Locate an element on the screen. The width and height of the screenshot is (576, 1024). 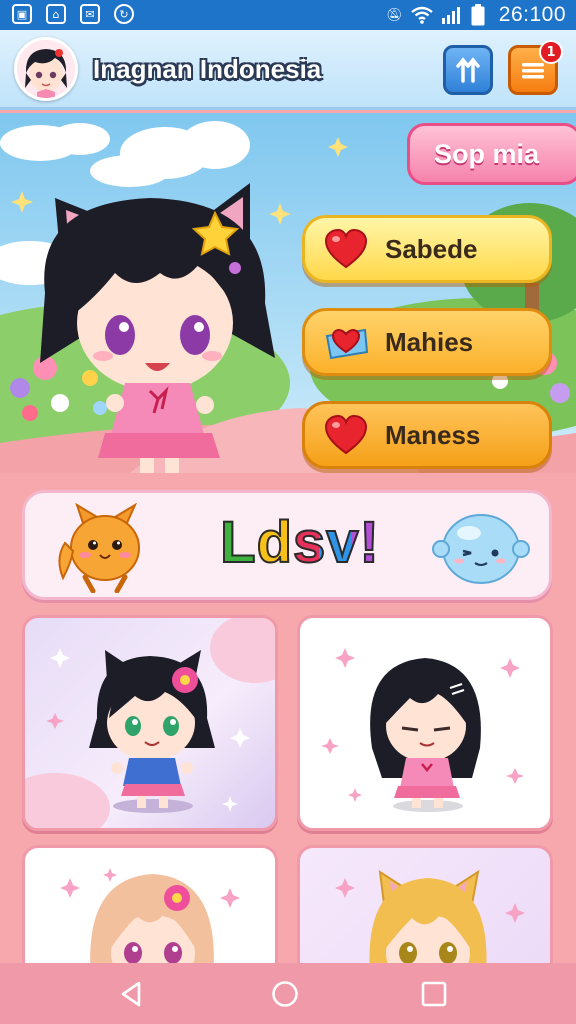
notification-badge: 1 is located at coordinates (551, 52).